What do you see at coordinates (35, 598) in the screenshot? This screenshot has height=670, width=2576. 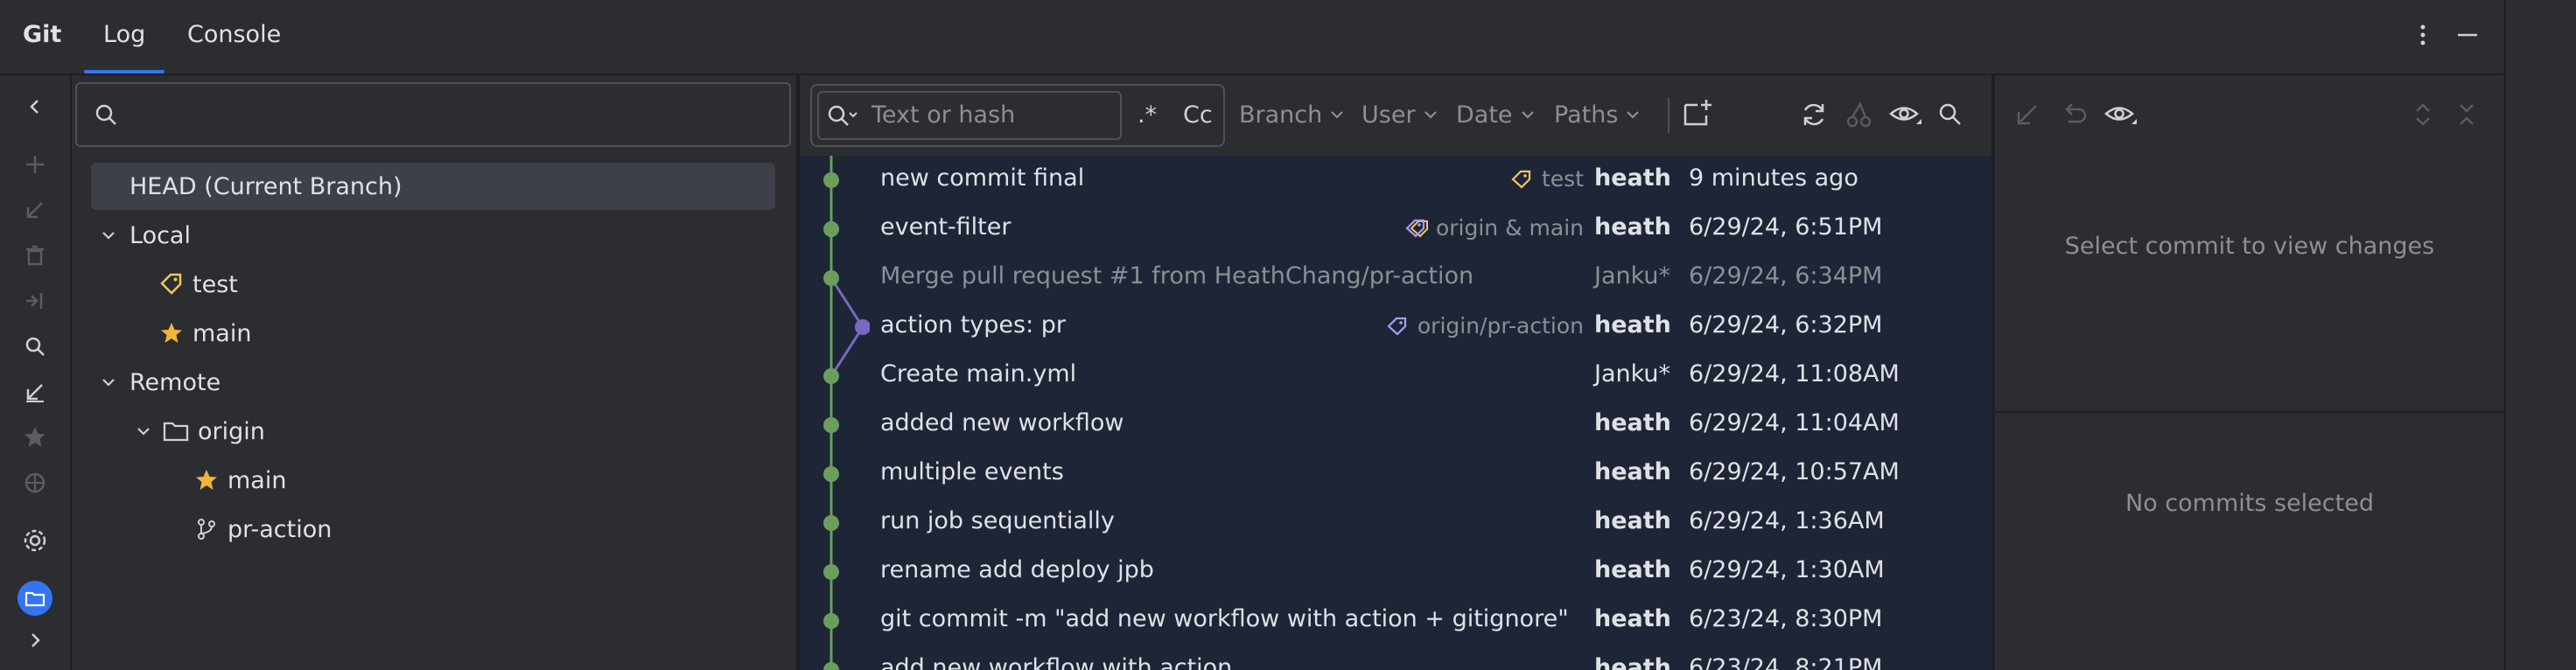 I see `group-by-directory-icon` at bounding box center [35, 598].